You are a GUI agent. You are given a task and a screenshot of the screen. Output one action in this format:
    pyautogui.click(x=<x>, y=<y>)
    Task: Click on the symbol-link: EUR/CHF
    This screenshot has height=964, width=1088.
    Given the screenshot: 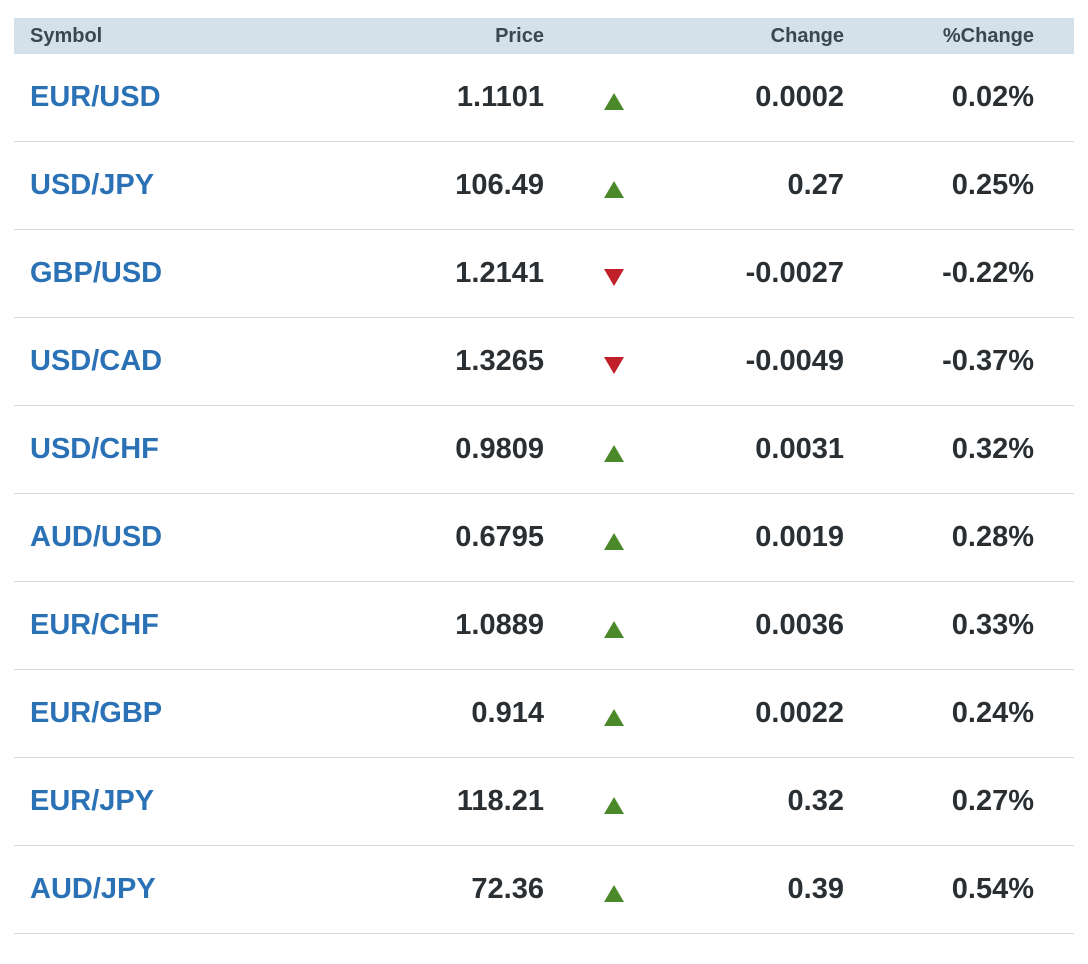 What is the action you would take?
    pyautogui.click(x=94, y=625)
    